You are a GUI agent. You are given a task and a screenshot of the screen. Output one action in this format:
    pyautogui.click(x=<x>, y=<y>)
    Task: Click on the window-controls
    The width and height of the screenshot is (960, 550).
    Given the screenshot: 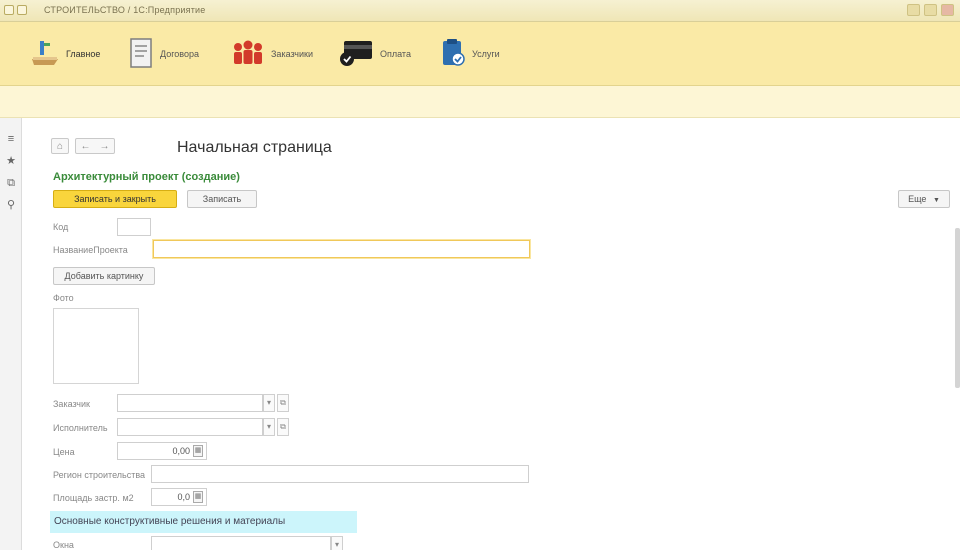 What is the action you would take?
    pyautogui.click(x=930, y=10)
    